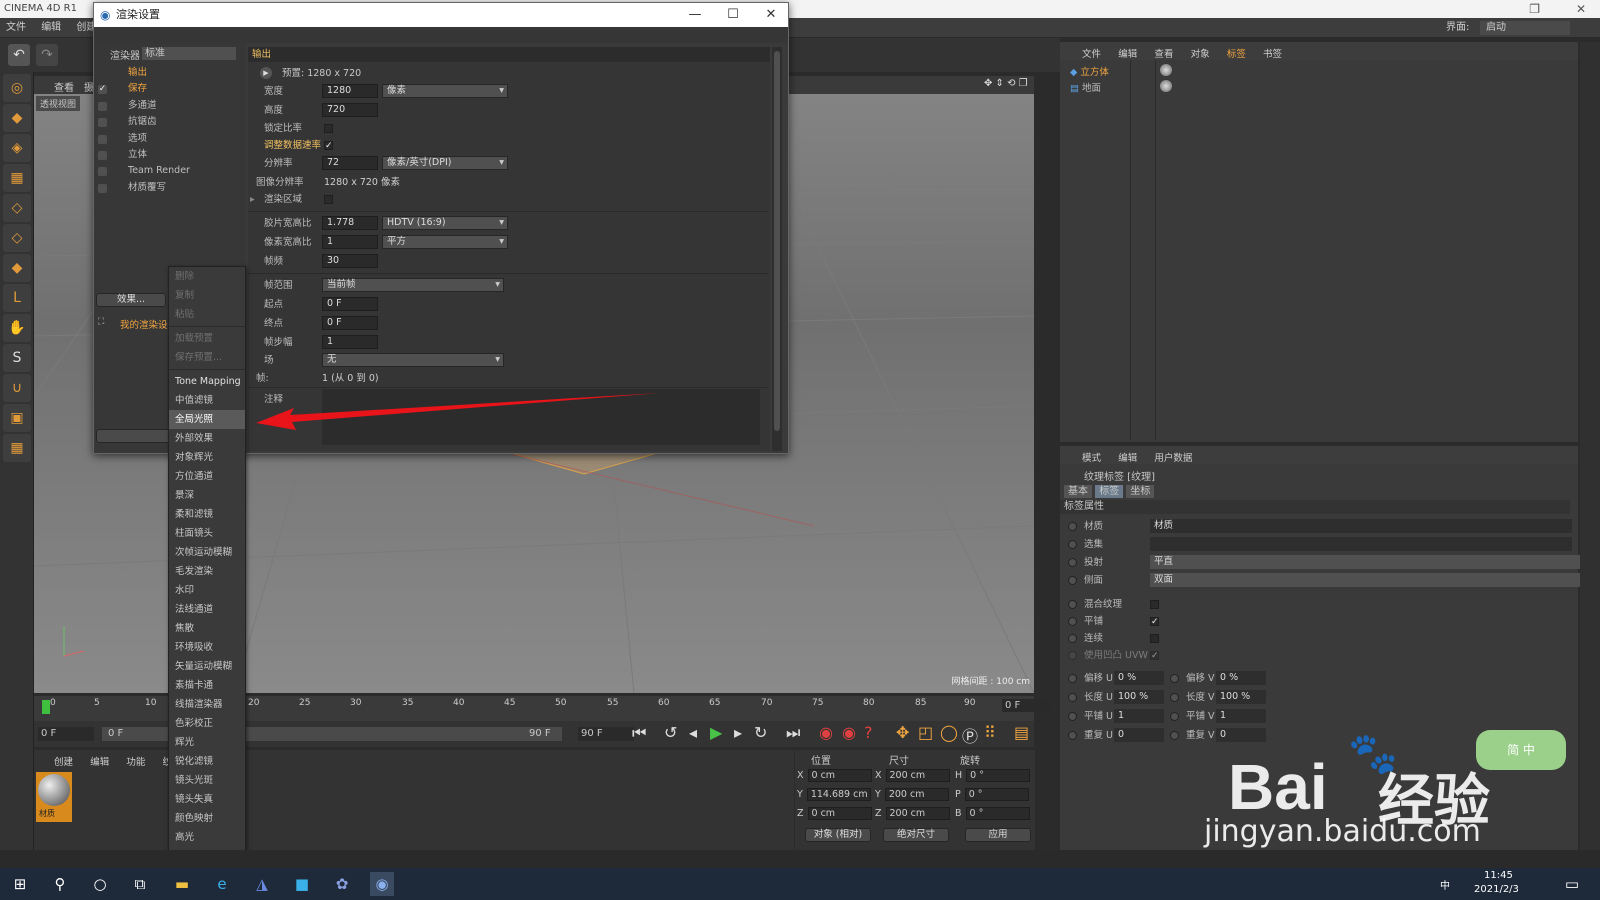 The image size is (1600, 900). What do you see at coordinates (1322, 562) in the screenshot?
I see `projection-select: 投射 平直` at bounding box center [1322, 562].